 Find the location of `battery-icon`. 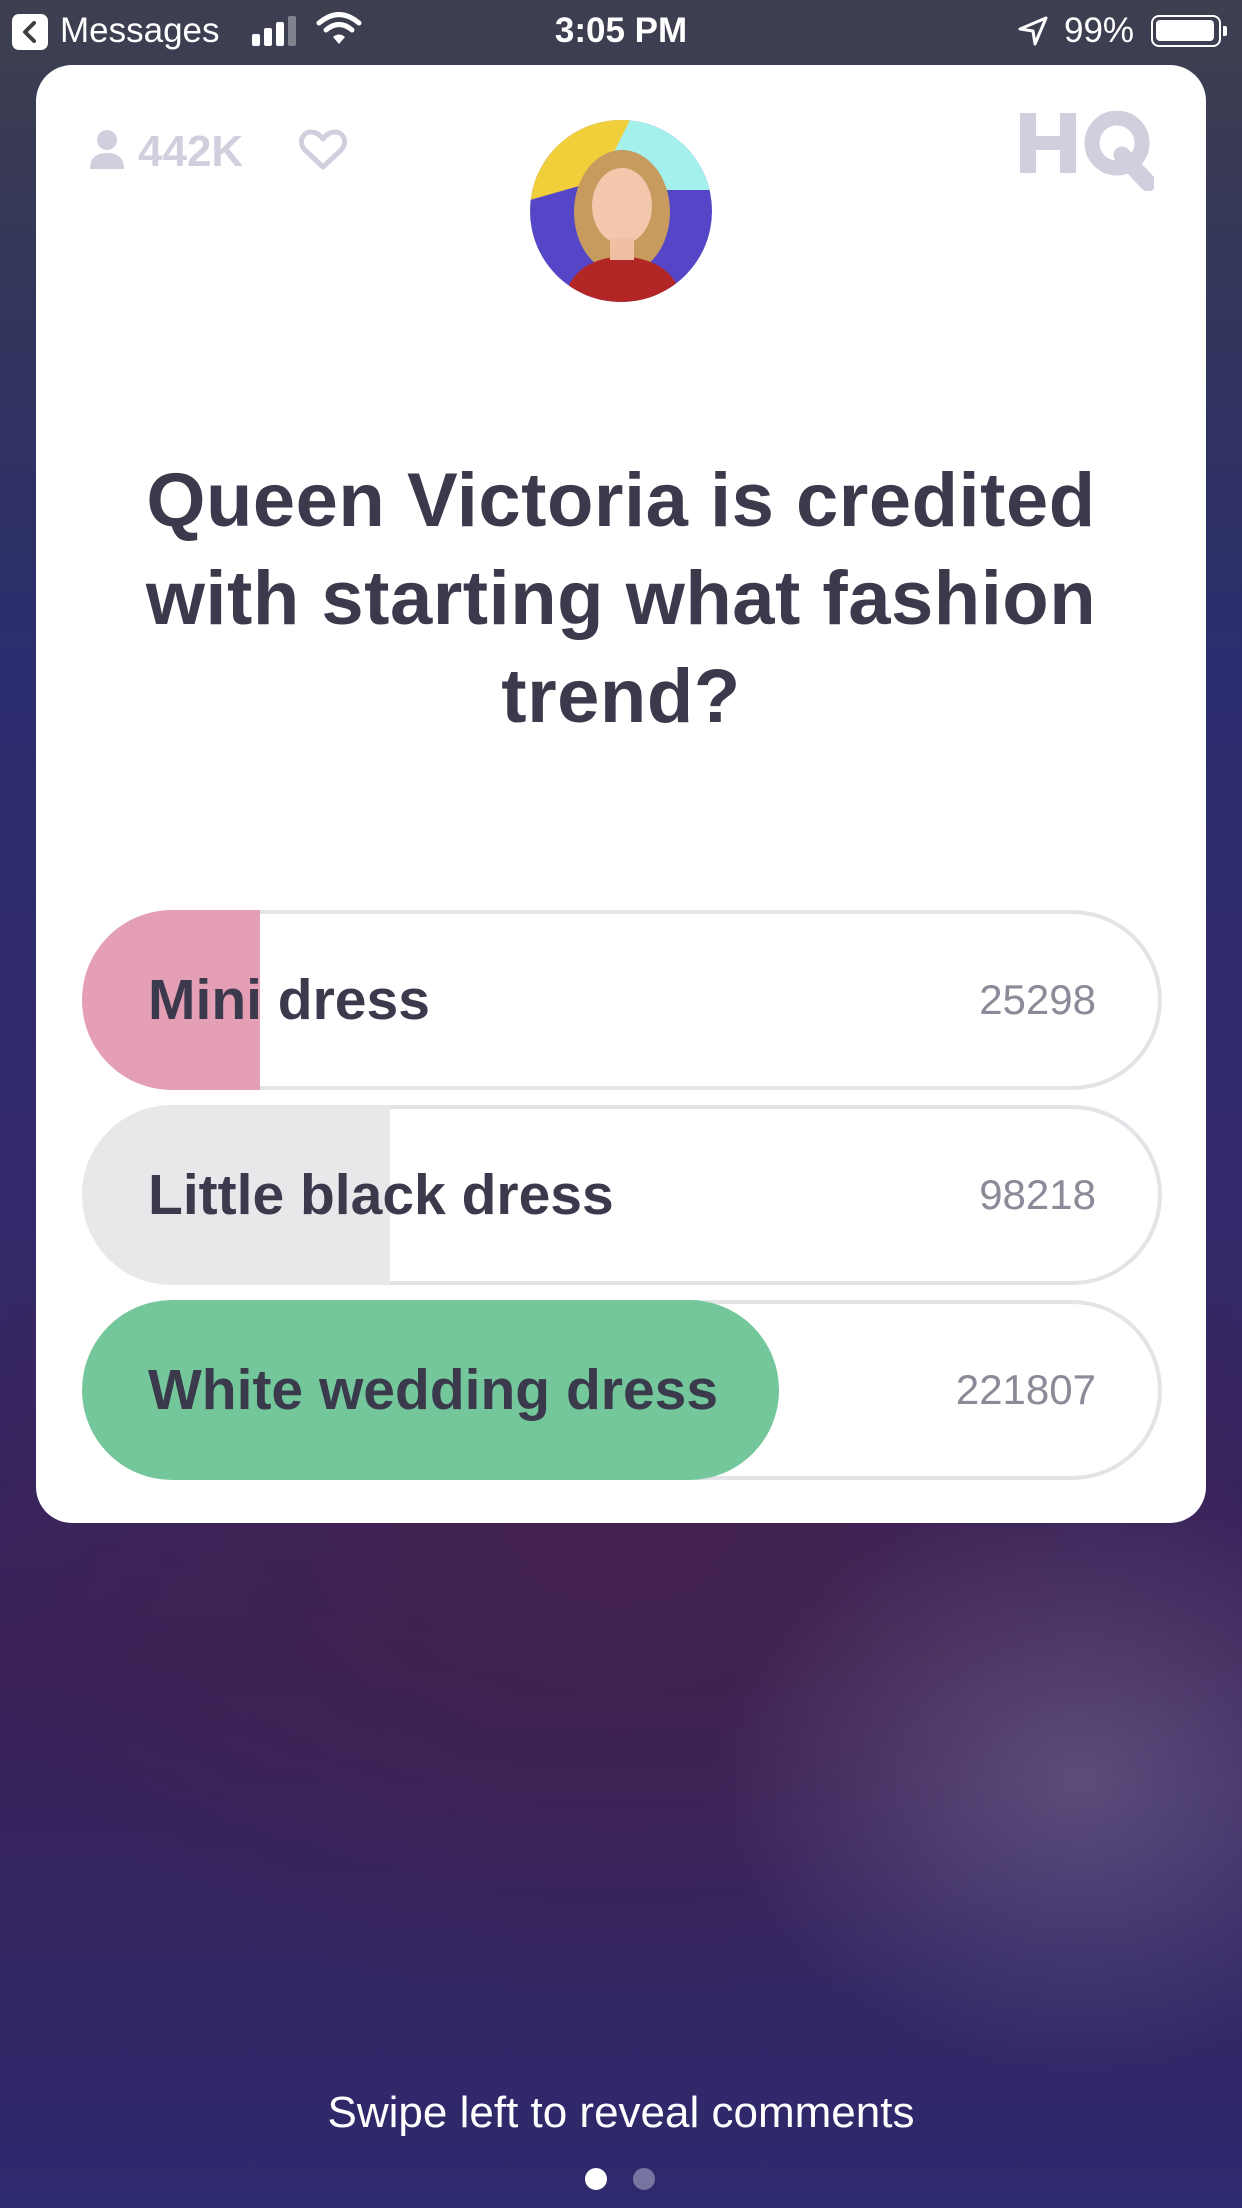

battery-icon is located at coordinates (1189, 31).